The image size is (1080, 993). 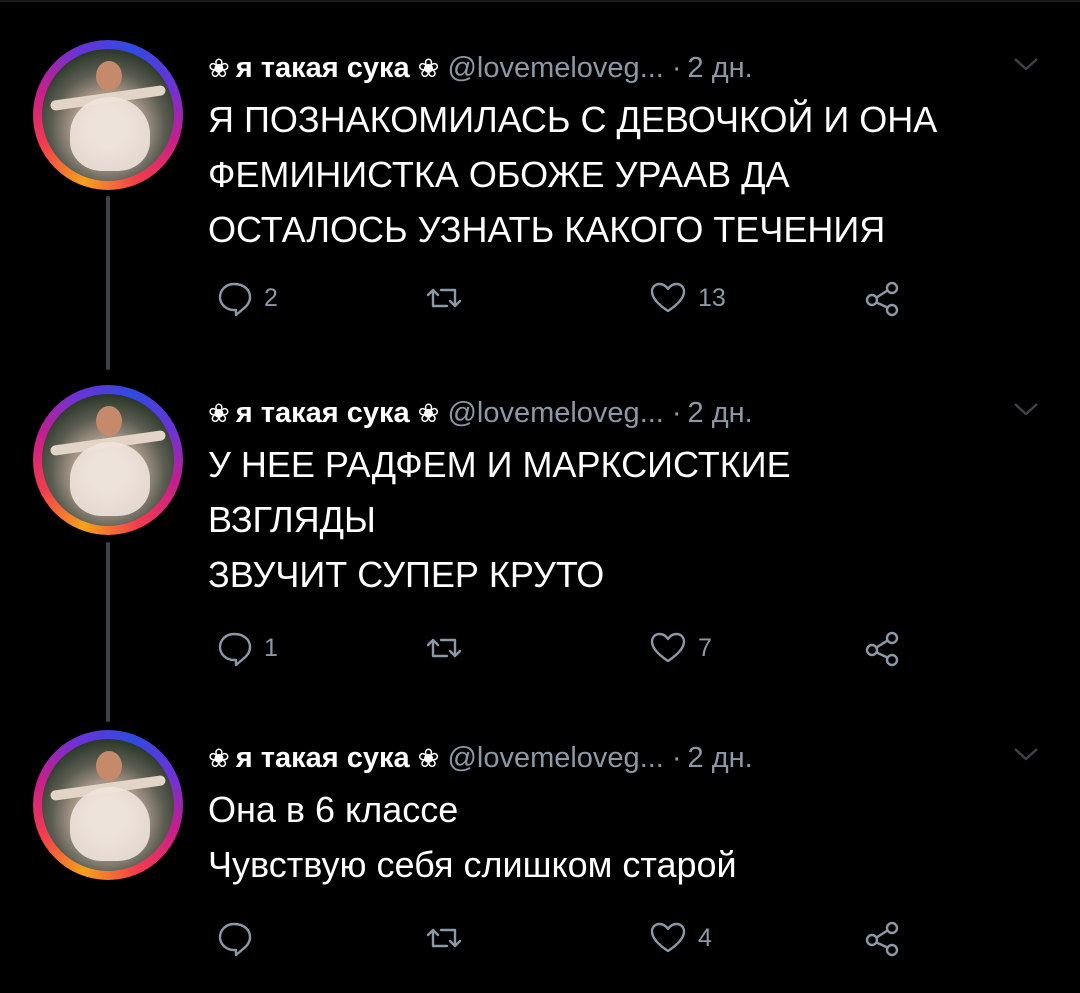 What do you see at coordinates (292, 519) in the screenshot?
I see `tweet-text-line: ВЗГЛЯДЫ` at bounding box center [292, 519].